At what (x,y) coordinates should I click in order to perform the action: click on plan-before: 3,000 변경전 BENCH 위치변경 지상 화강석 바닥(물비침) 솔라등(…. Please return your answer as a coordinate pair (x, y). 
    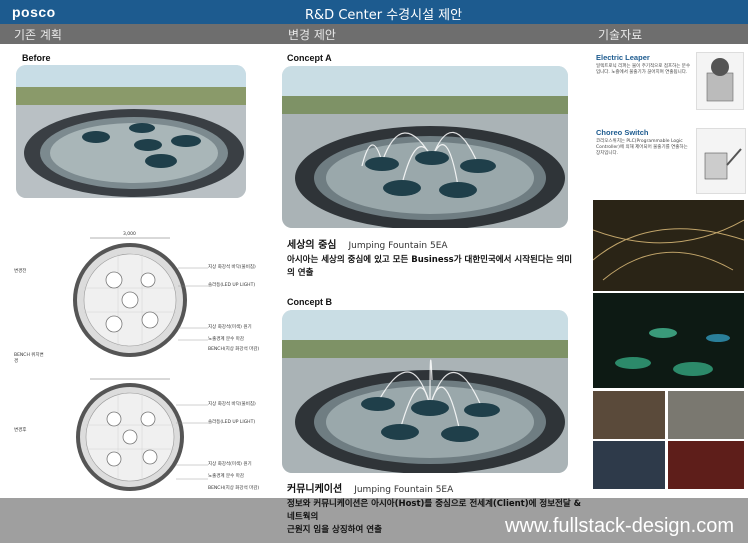
    Looking at the image, I should click on (140, 298).